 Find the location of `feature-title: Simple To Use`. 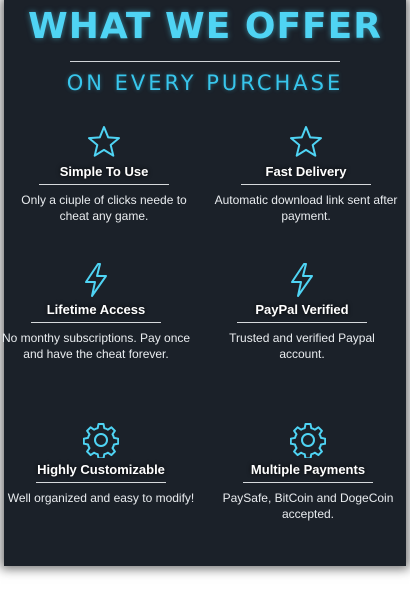

feature-title: Simple To Use is located at coordinates (104, 171).